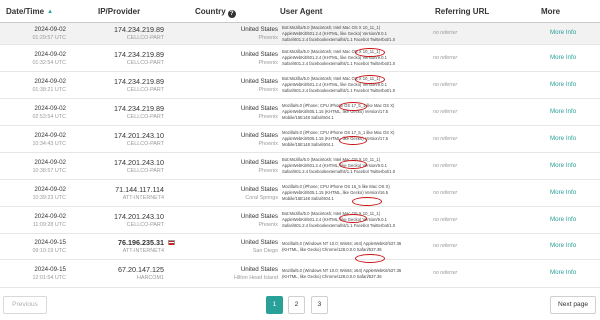 Image resolution: width=600 pixels, height=320 pixels. I want to click on column-header-user-agent: User Agent, so click(301, 11).